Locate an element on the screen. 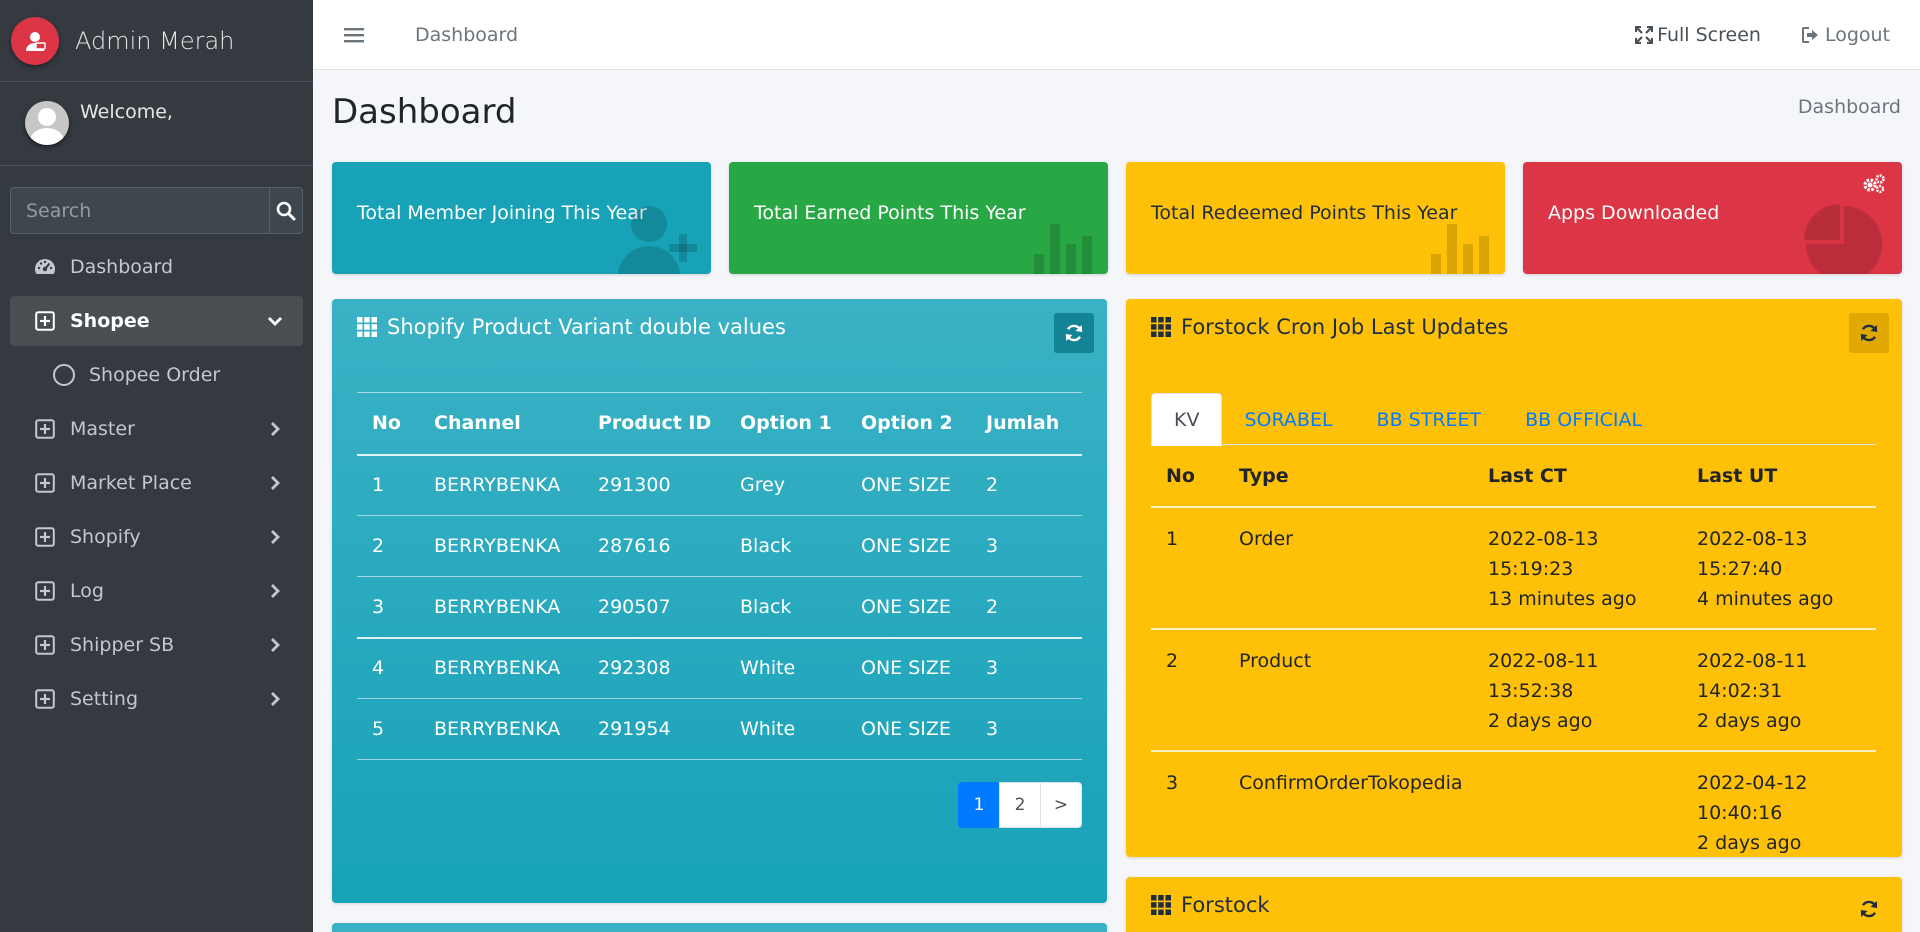 This screenshot has height=932, width=1920. cell-product-id: 290507 is located at coordinates (634, 606).